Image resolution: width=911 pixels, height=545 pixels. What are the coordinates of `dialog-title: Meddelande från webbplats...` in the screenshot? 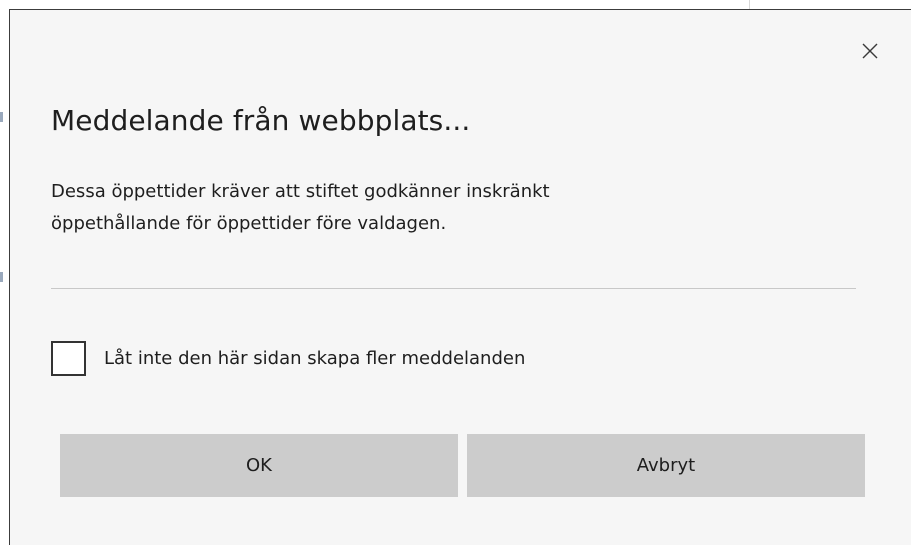 It's located at (261, 120).